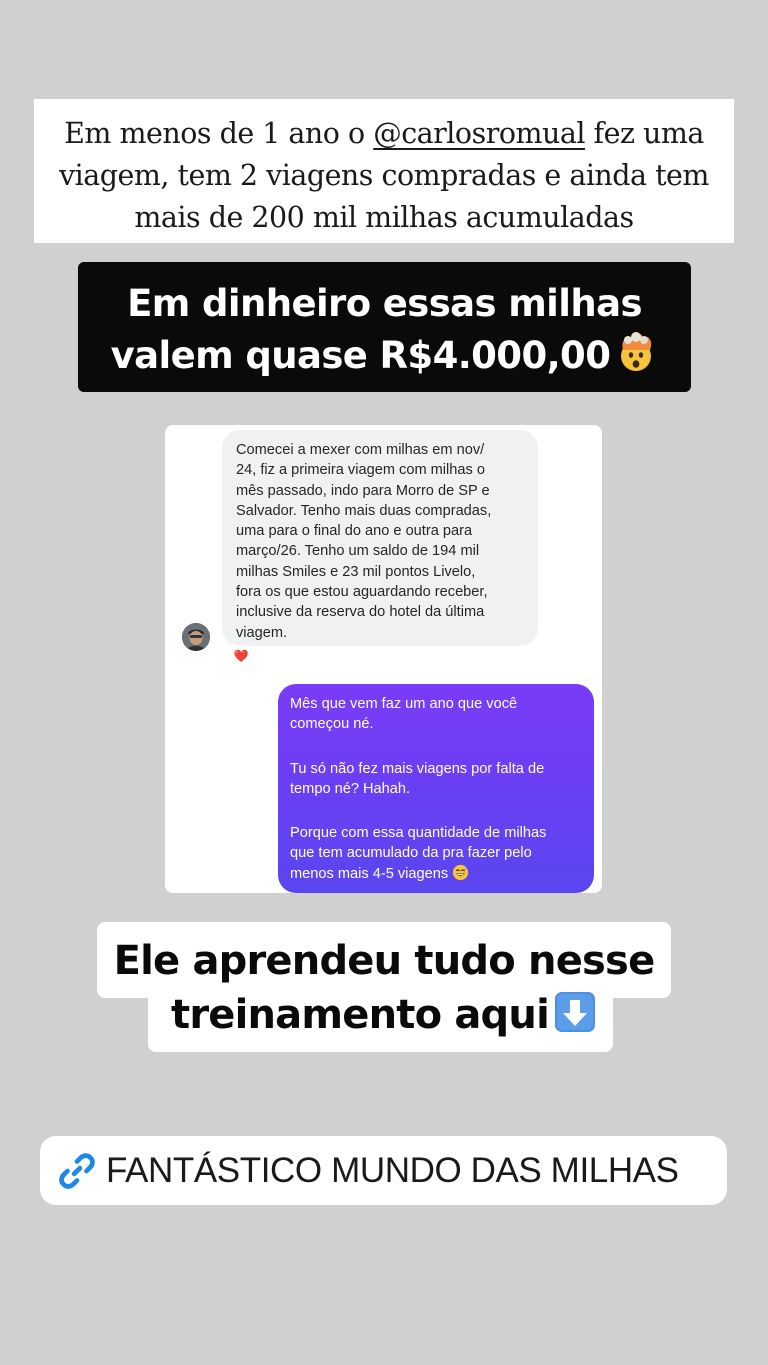 The image size is (768, 1365). I want to click on link-sticker-label: FANTÁSTICO MUNDO DAS MILHAS, so click(392, 1170).